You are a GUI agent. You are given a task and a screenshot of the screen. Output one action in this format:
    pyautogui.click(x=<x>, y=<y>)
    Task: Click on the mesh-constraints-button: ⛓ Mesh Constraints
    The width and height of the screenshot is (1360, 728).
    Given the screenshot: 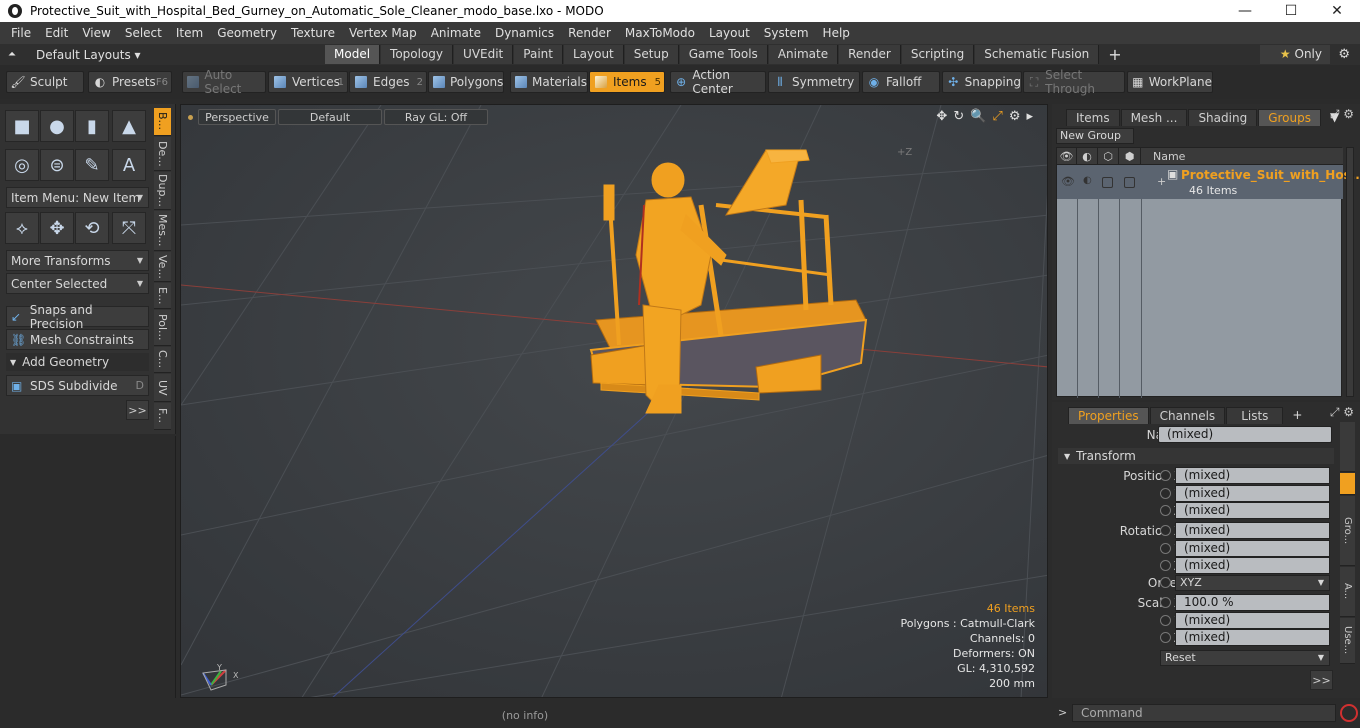 What is the action you would take?
    pyautogui.click(x=77, y=339)
    